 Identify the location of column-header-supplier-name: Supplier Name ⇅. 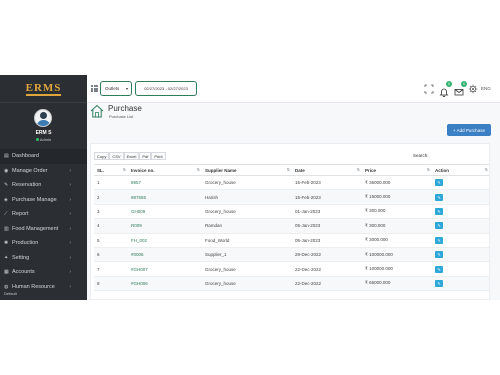
(247, 170).